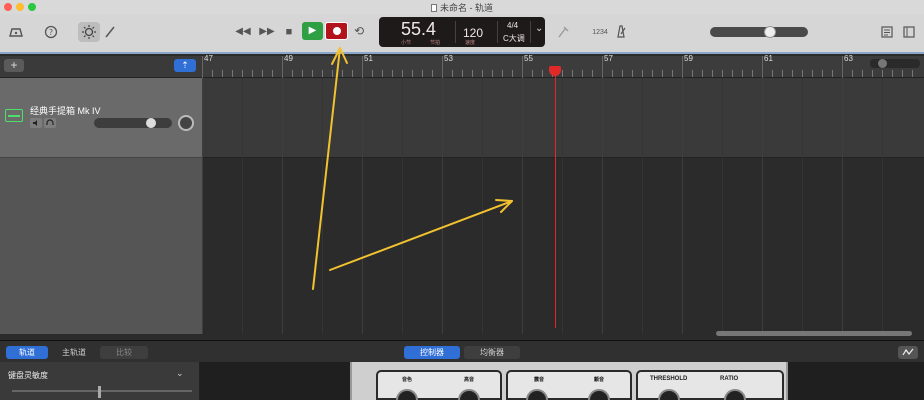  Describe the element at coordinates (608, 58) in the screenshot. I see `bar-number: 57` at that location.